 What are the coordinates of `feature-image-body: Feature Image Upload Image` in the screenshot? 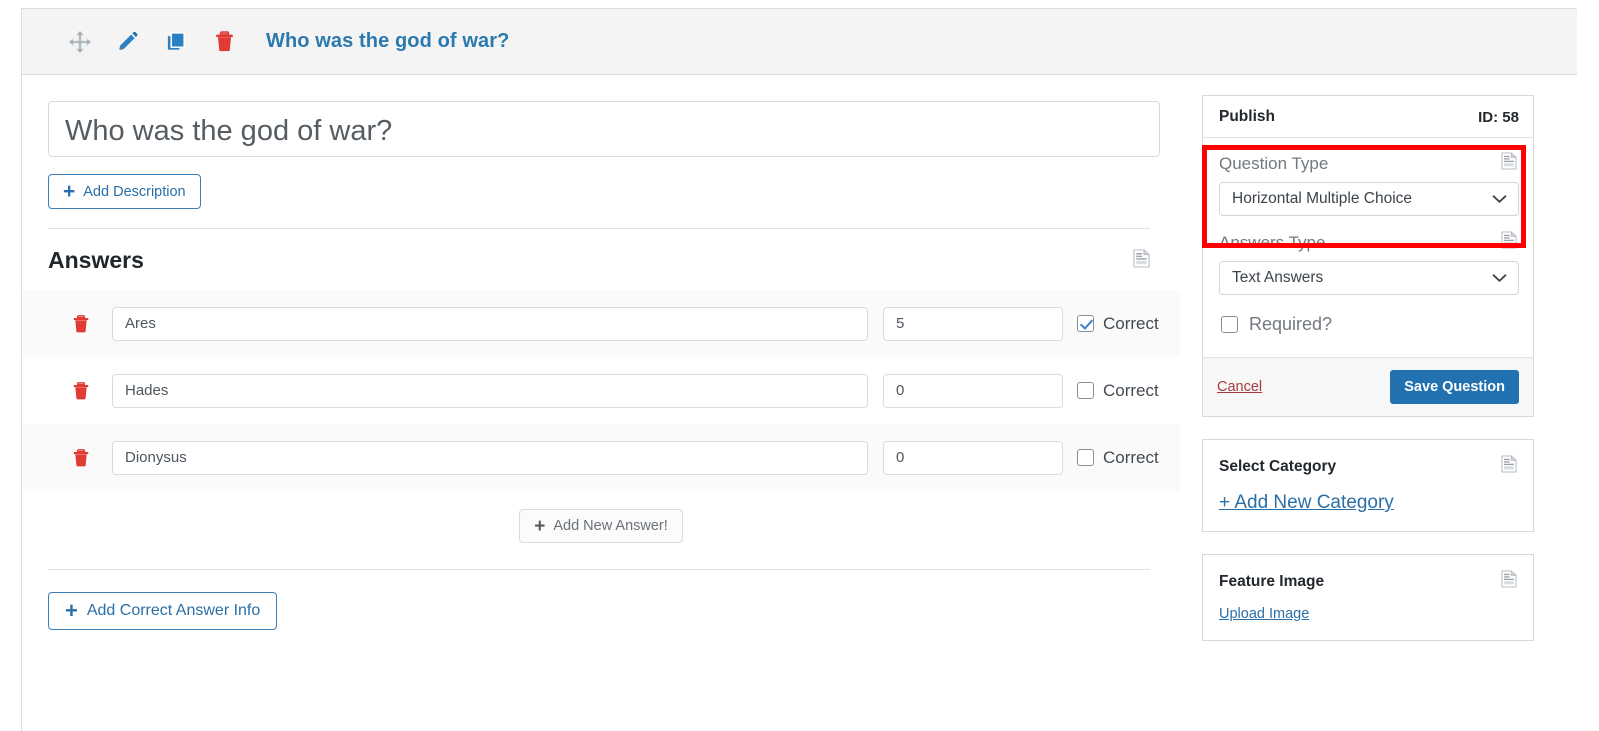 It's located at (1368, 597).